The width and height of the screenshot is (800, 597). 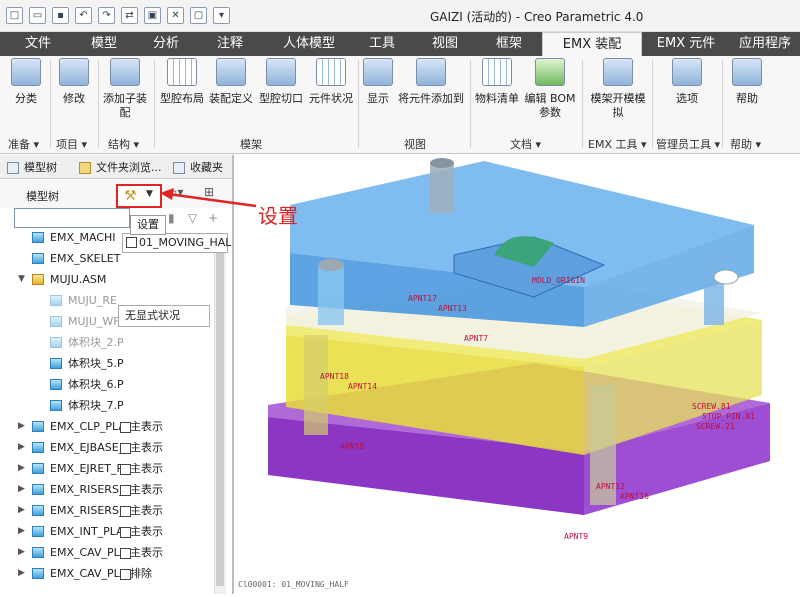 I want to click on wrench-icon: ⚒, so click(x=130, y=196).